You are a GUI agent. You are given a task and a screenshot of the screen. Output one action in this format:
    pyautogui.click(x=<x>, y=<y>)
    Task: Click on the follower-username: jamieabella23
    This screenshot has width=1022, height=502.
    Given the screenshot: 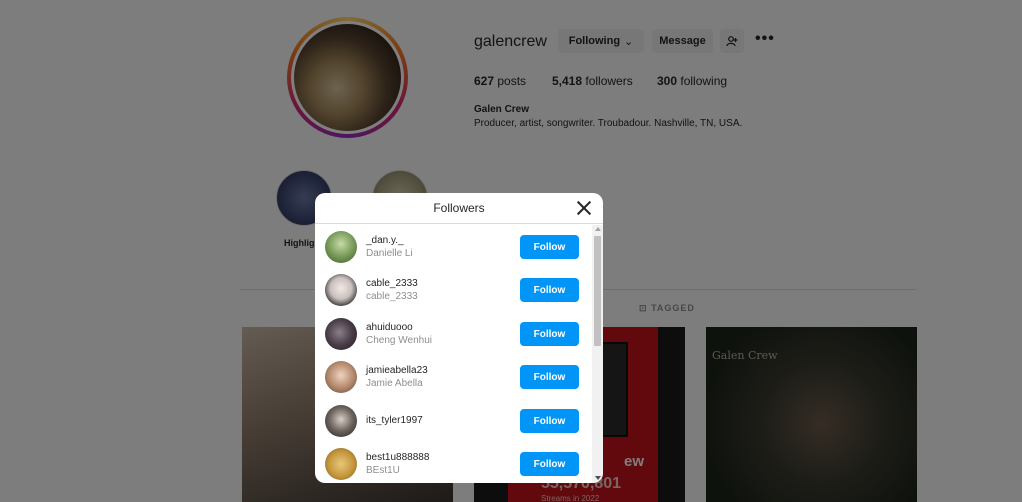 What is the action you would take?
    pyautogui.click(x=397, y=370)
    